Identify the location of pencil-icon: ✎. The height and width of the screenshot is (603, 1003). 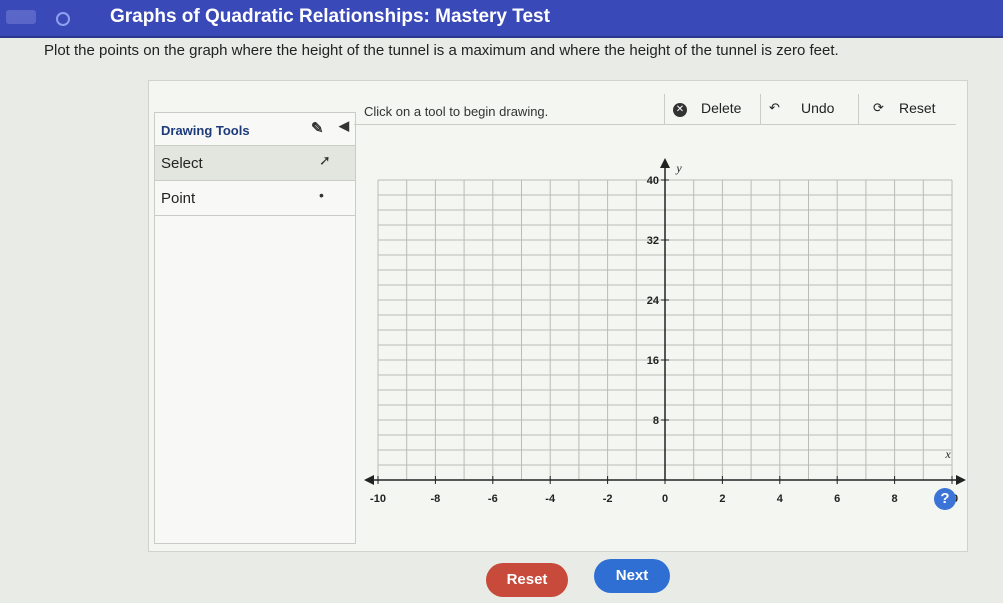
(317, 128).